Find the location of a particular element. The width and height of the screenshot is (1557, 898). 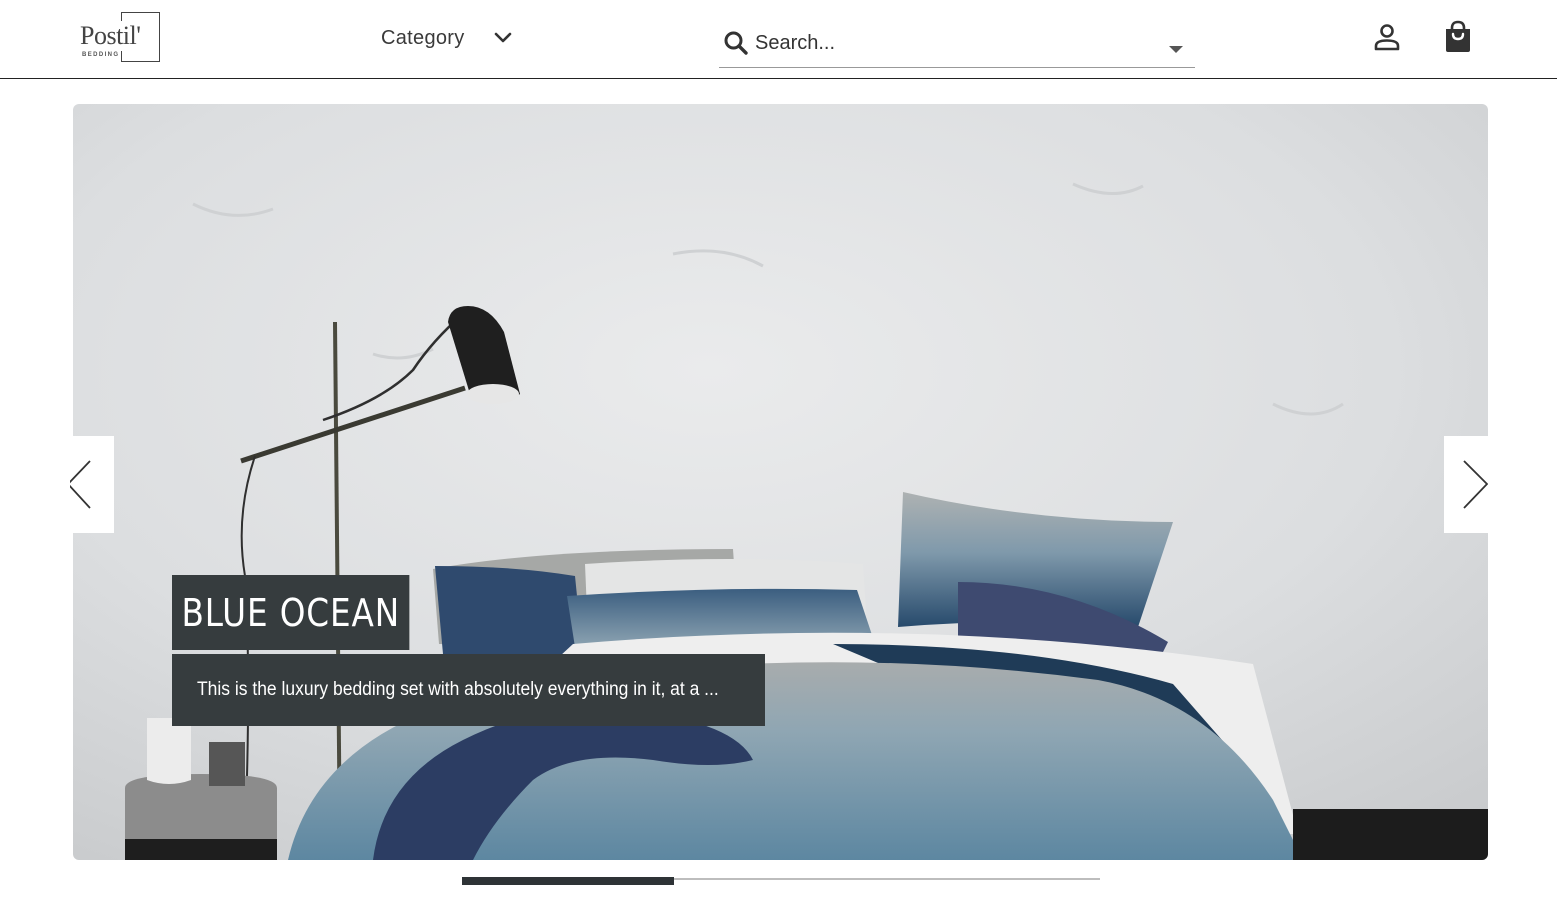

search-bar is located at coordinates (957, 46).